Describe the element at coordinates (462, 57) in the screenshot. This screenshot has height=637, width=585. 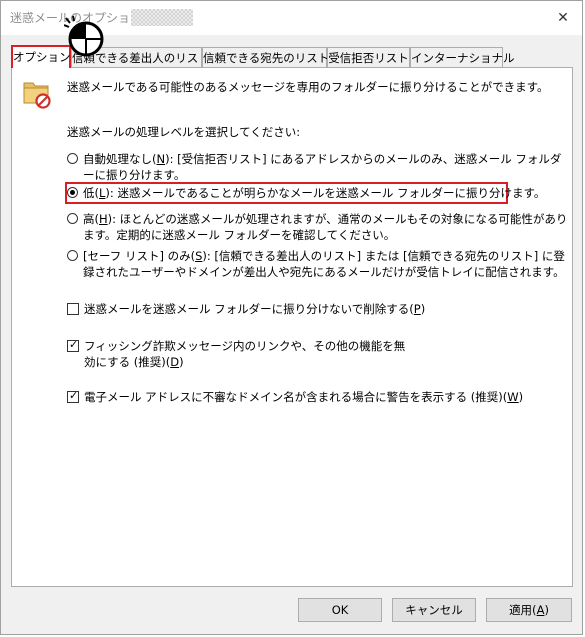
I see `tab-international: インターナショナル` at that location.